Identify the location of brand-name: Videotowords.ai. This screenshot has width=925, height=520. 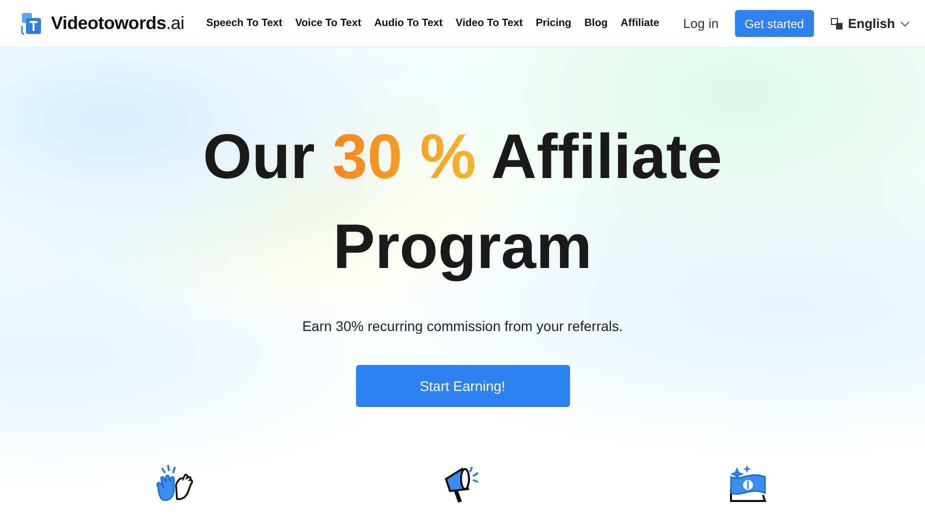
(117, 23).